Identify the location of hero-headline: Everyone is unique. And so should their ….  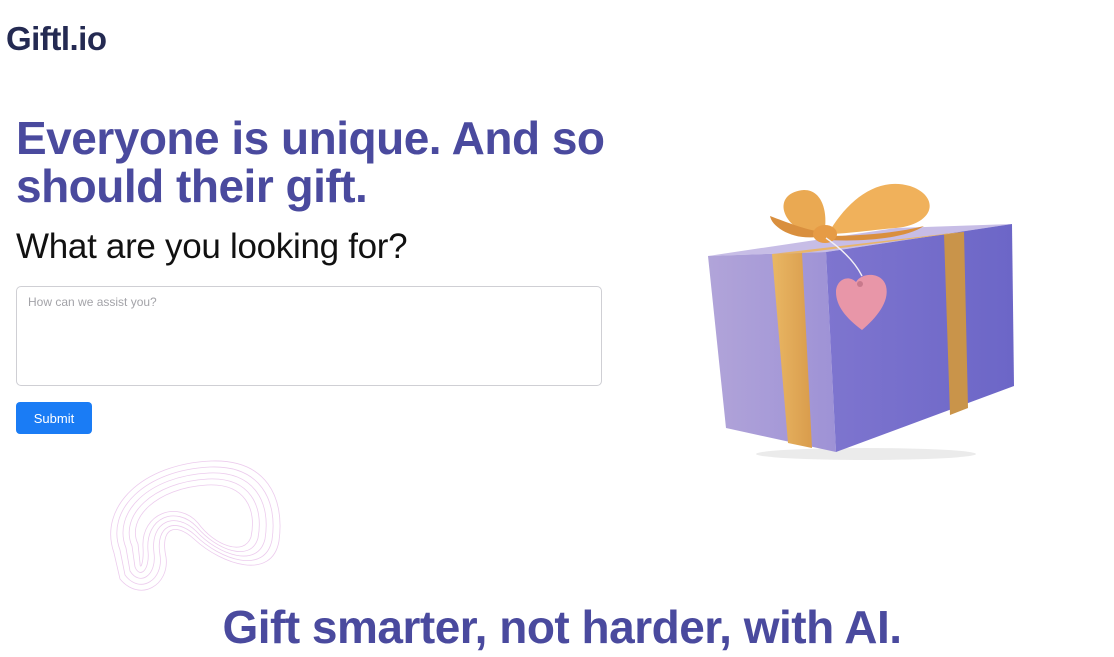
(310, 162).